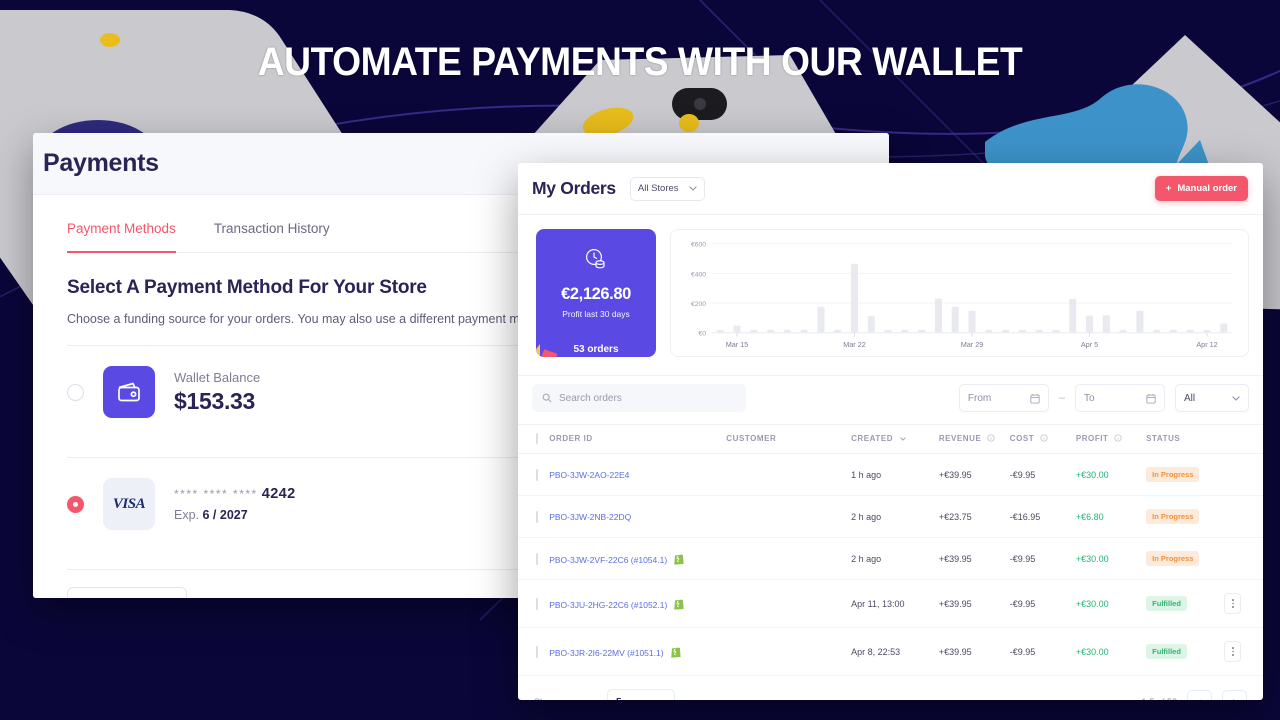 The height and width of the screenshot is (720, 1280). What do you see at coordinates (960, 438) in the screenshot?
I see `column-revenue-label: REVENUE` at bounding box center [960, 438].